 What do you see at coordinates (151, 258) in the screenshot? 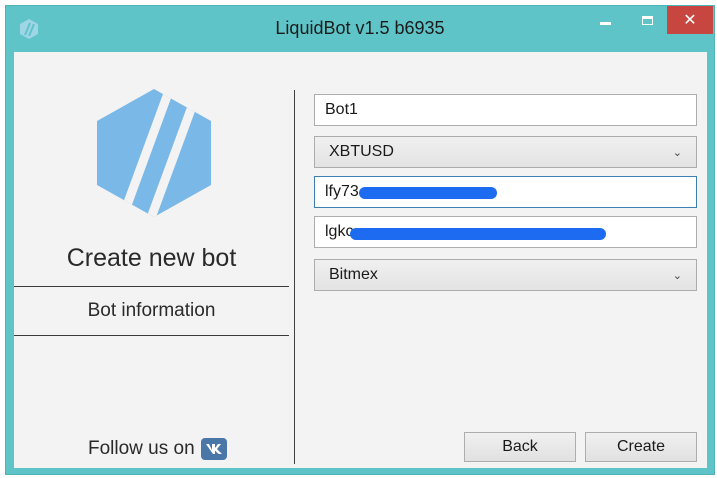
I see `page-title: Create new bot` at bounding box center [151, 258].